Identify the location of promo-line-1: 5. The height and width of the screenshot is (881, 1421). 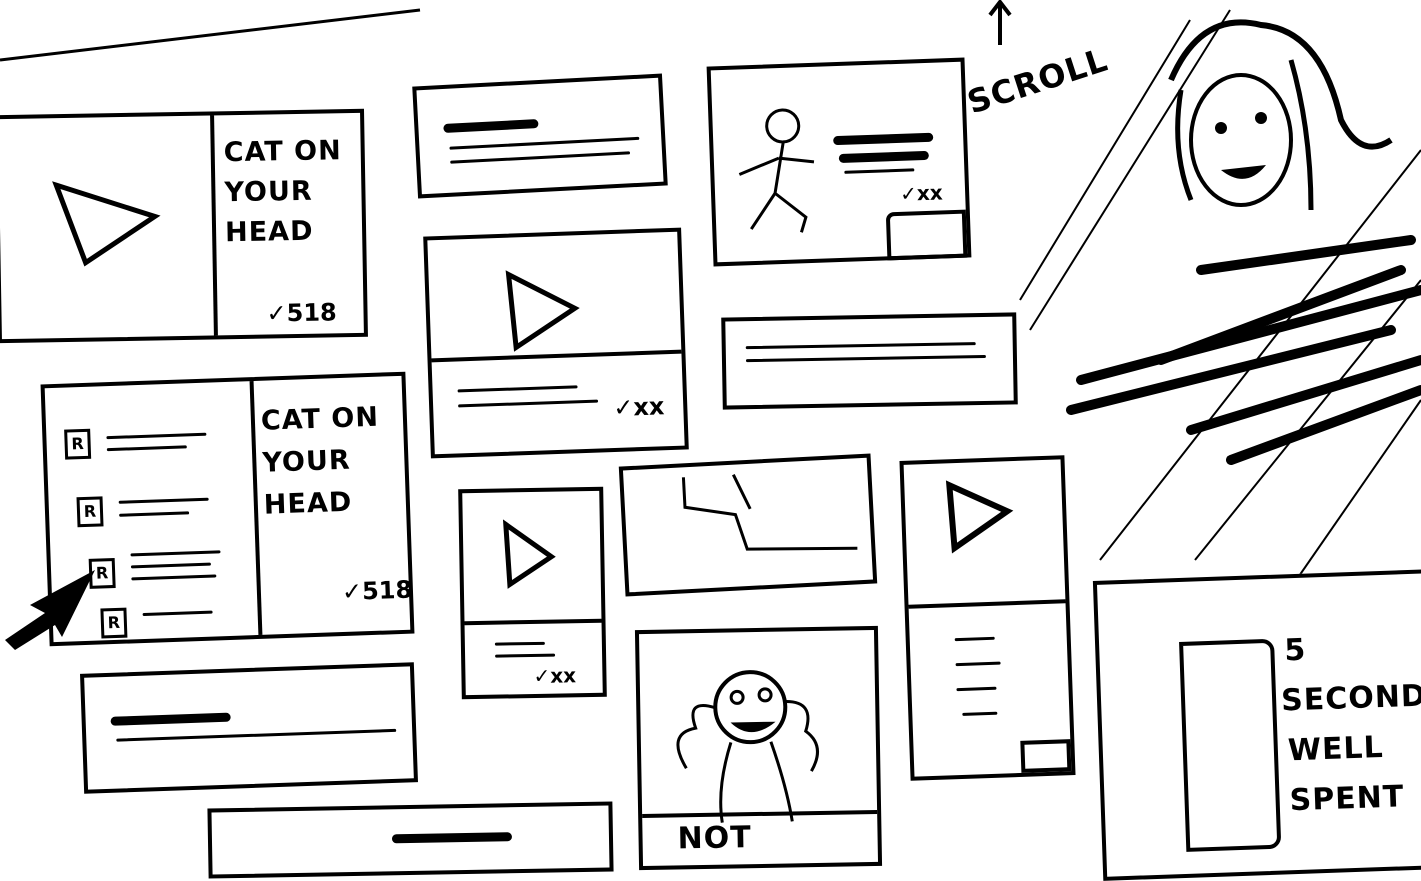
(1295, 650).